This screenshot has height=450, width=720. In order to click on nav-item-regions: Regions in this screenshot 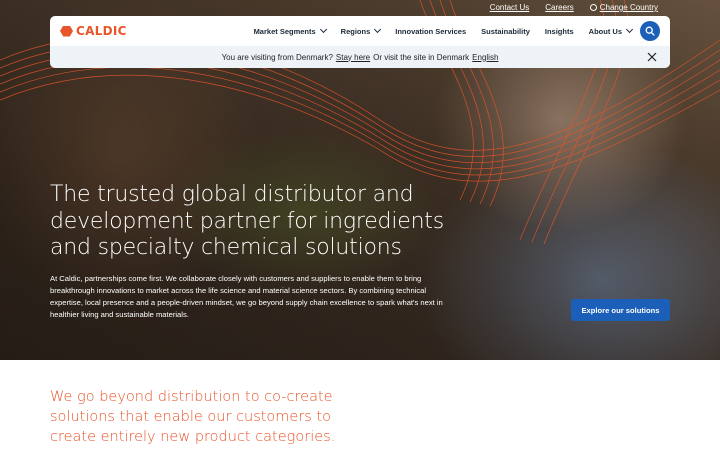, I will do `click(361, 30)`.